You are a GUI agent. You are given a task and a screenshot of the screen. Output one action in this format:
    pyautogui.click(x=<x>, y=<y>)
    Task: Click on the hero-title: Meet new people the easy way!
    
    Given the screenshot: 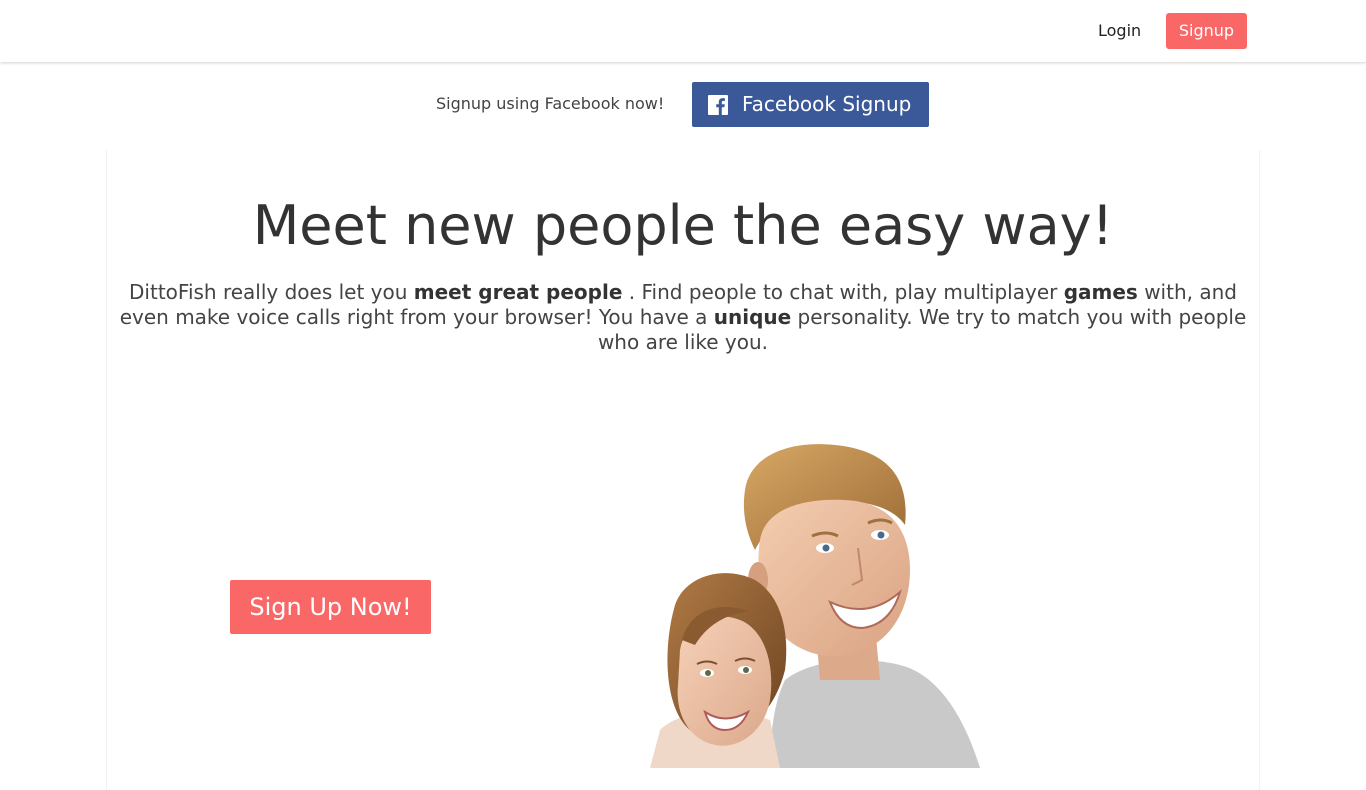 What is the action you would take?
    pyautogui.click(x=683, y=225)
    